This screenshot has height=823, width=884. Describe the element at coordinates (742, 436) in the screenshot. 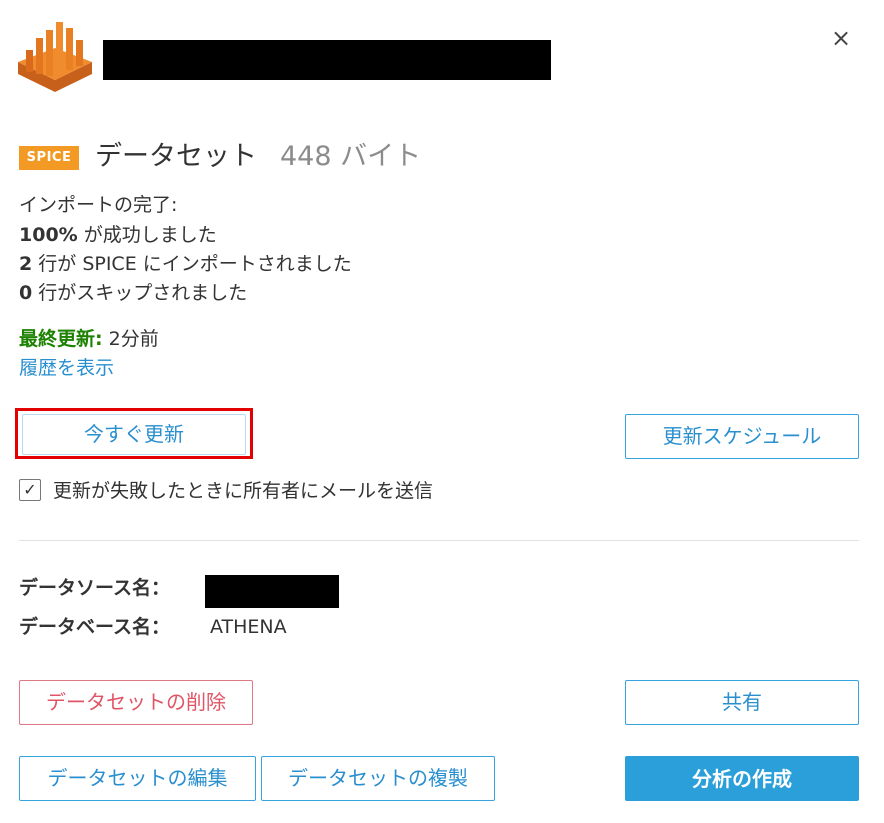

I see `refresh-schedule-button: 更新スケジュール` at that location.